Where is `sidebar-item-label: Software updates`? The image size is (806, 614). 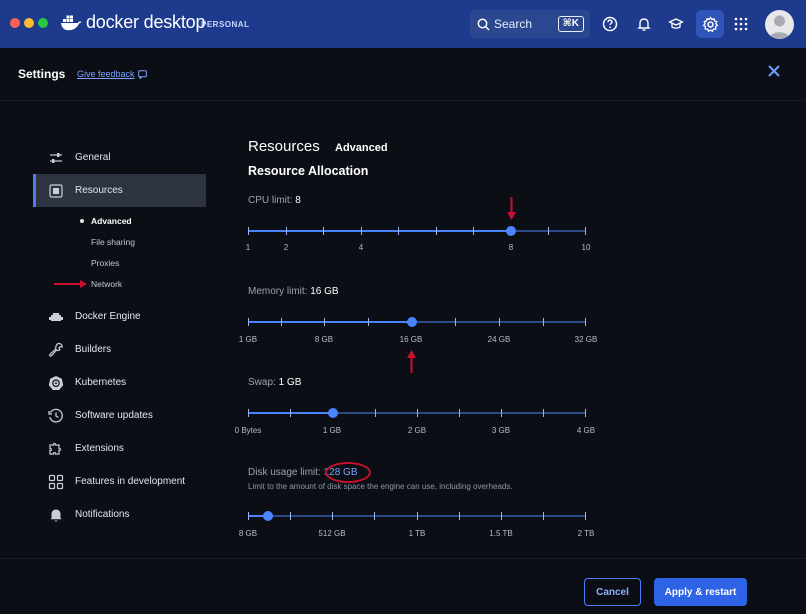
sidebar-item-label: Software updates is located at coordinates (114, 415).